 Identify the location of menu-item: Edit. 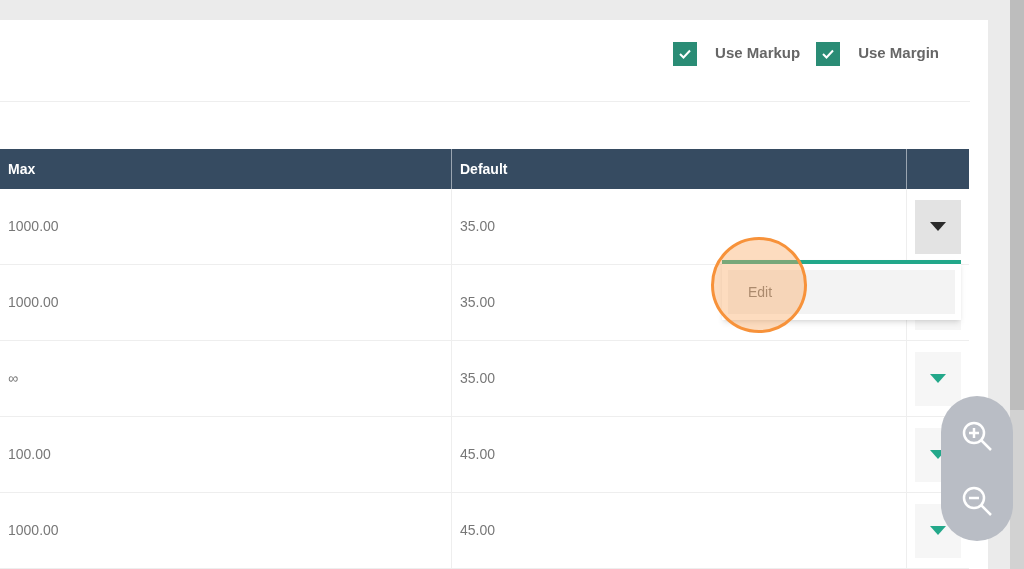
(841, 292).